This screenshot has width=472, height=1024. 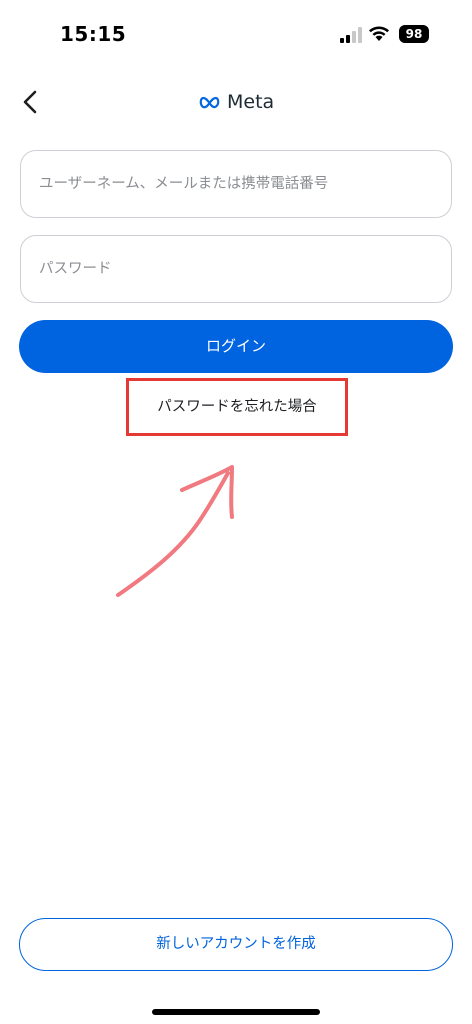 What do you see at coordinates (379, 33) in the screenshot?
I see `wifi-icon` at bounding box center [379, 33].